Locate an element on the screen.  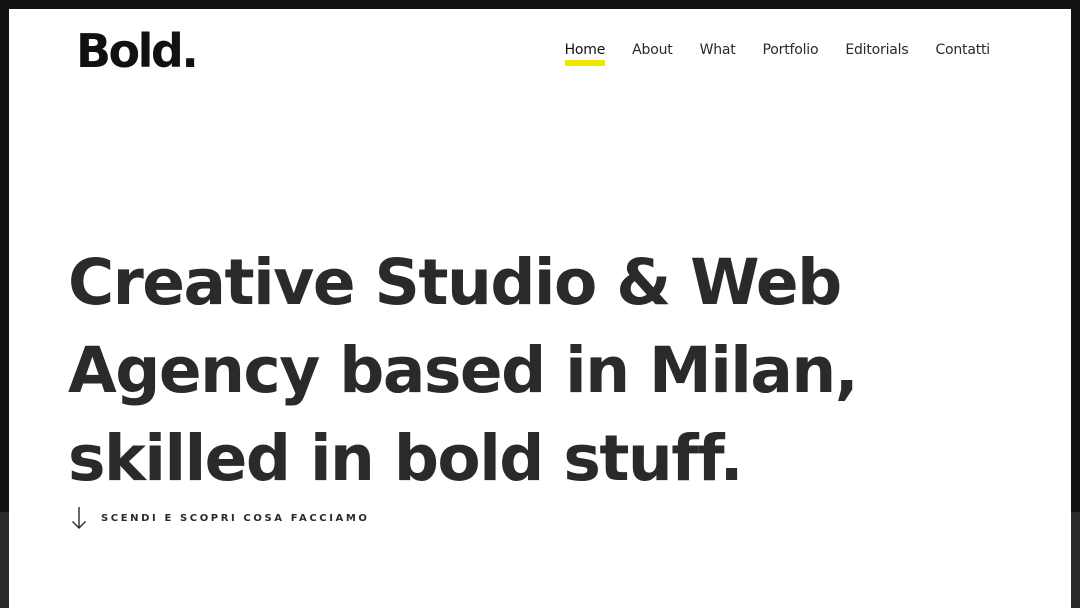
nav-item-portfolio: Portfolio is located at coordinates (791, 50).